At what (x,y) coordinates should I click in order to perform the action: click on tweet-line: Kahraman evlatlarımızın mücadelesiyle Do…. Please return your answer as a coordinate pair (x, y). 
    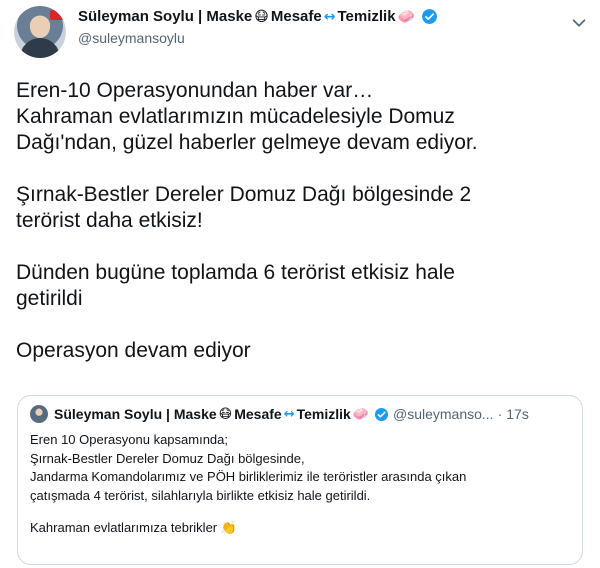
    Looking at the image, I should click on (235, 116).